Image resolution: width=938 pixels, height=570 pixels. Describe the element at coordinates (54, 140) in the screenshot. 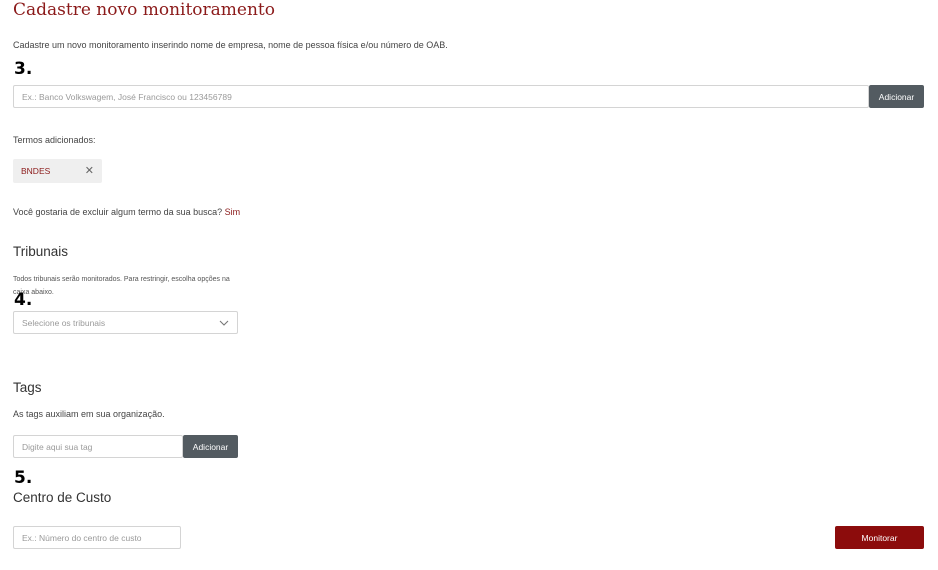

I see `added-terms-heading: Termos adicionados:` at that location.